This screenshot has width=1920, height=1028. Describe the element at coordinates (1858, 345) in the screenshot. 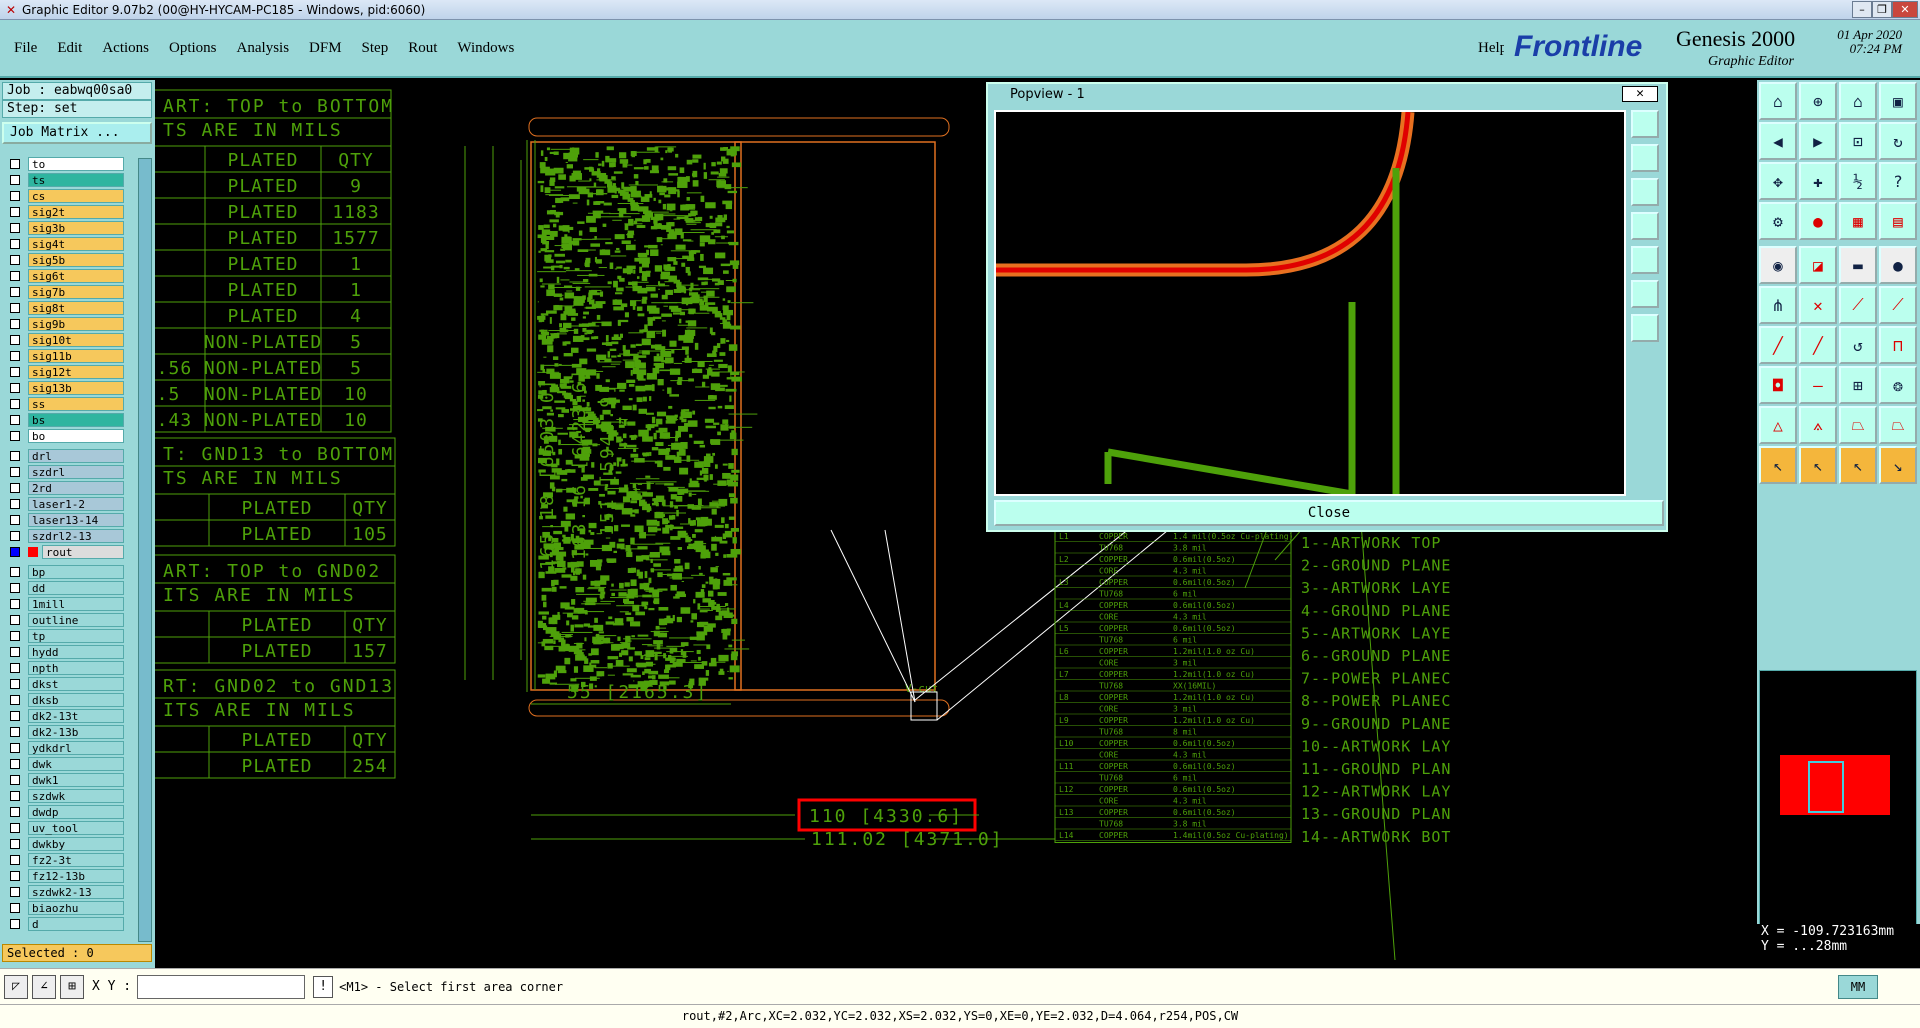

I see `arc-icon: ↺` at that location.